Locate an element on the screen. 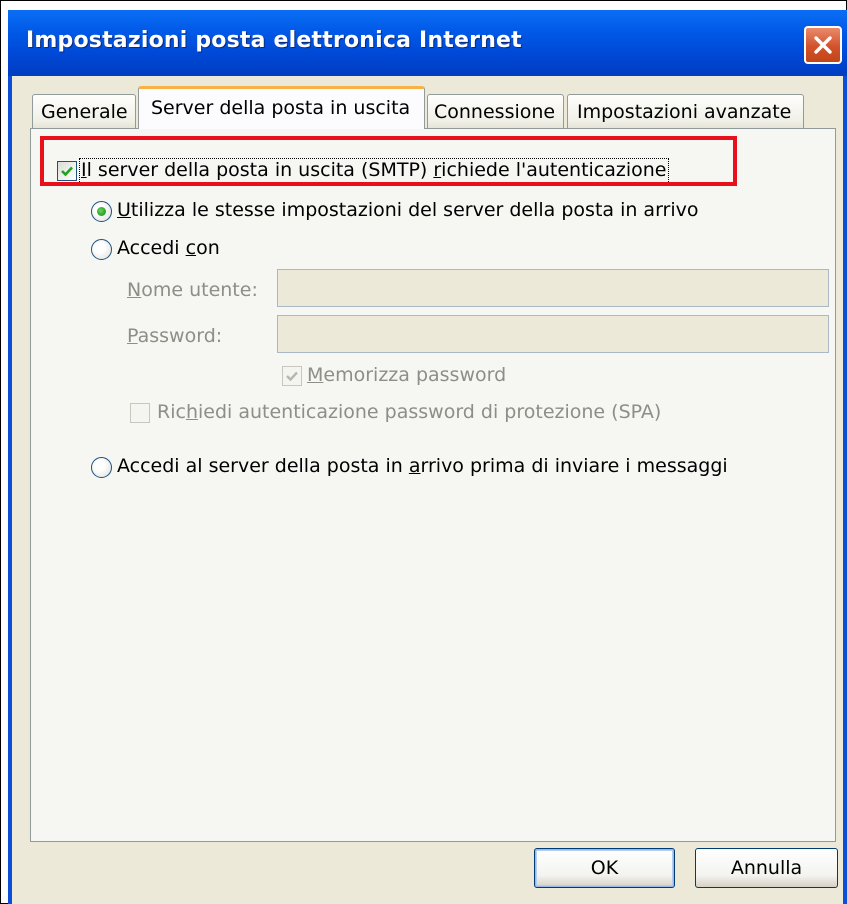  login-with-radio is located at coordinates (101, 249).